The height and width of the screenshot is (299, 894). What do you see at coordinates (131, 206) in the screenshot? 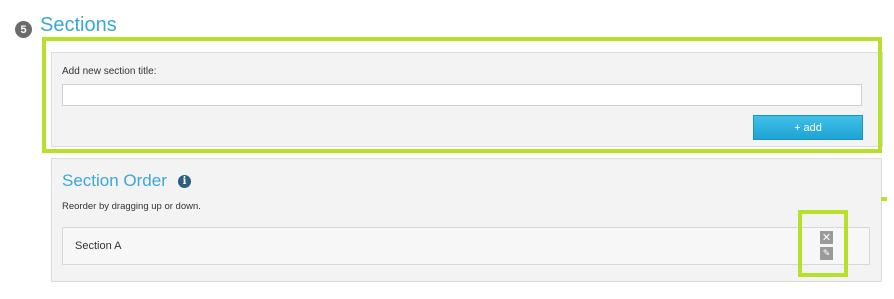
I see `section-order-hint: Reorder by dragging up or down.` at bounding box center [131, 206].